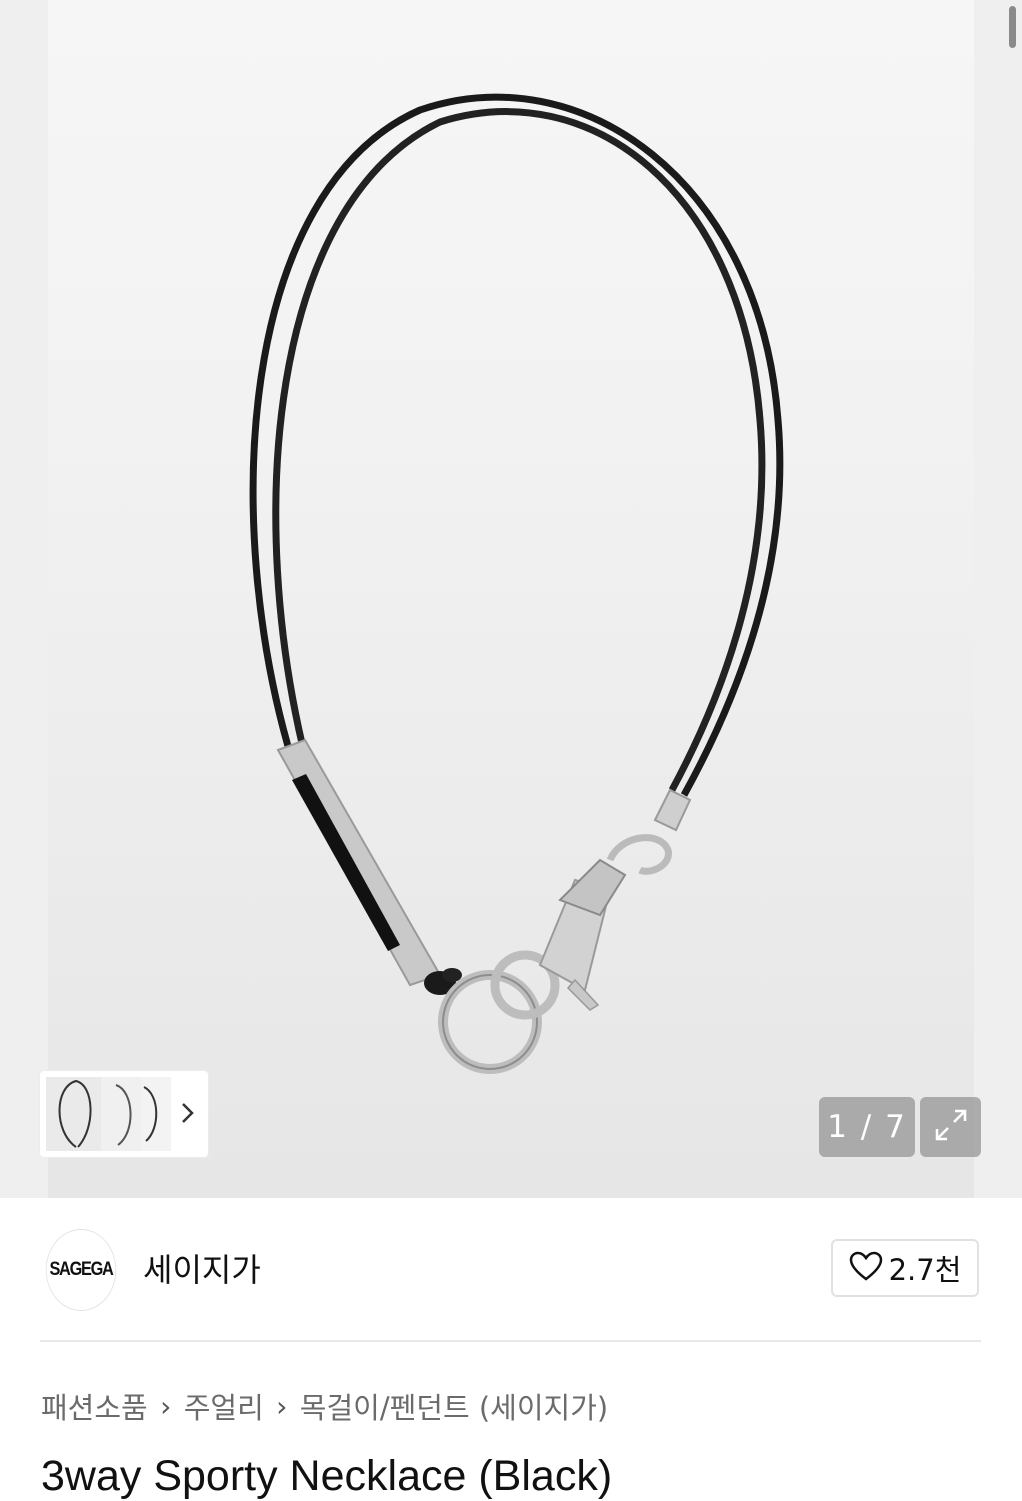  I want to click on brand-logo-text: SAGEGA, so click(81, 1269).